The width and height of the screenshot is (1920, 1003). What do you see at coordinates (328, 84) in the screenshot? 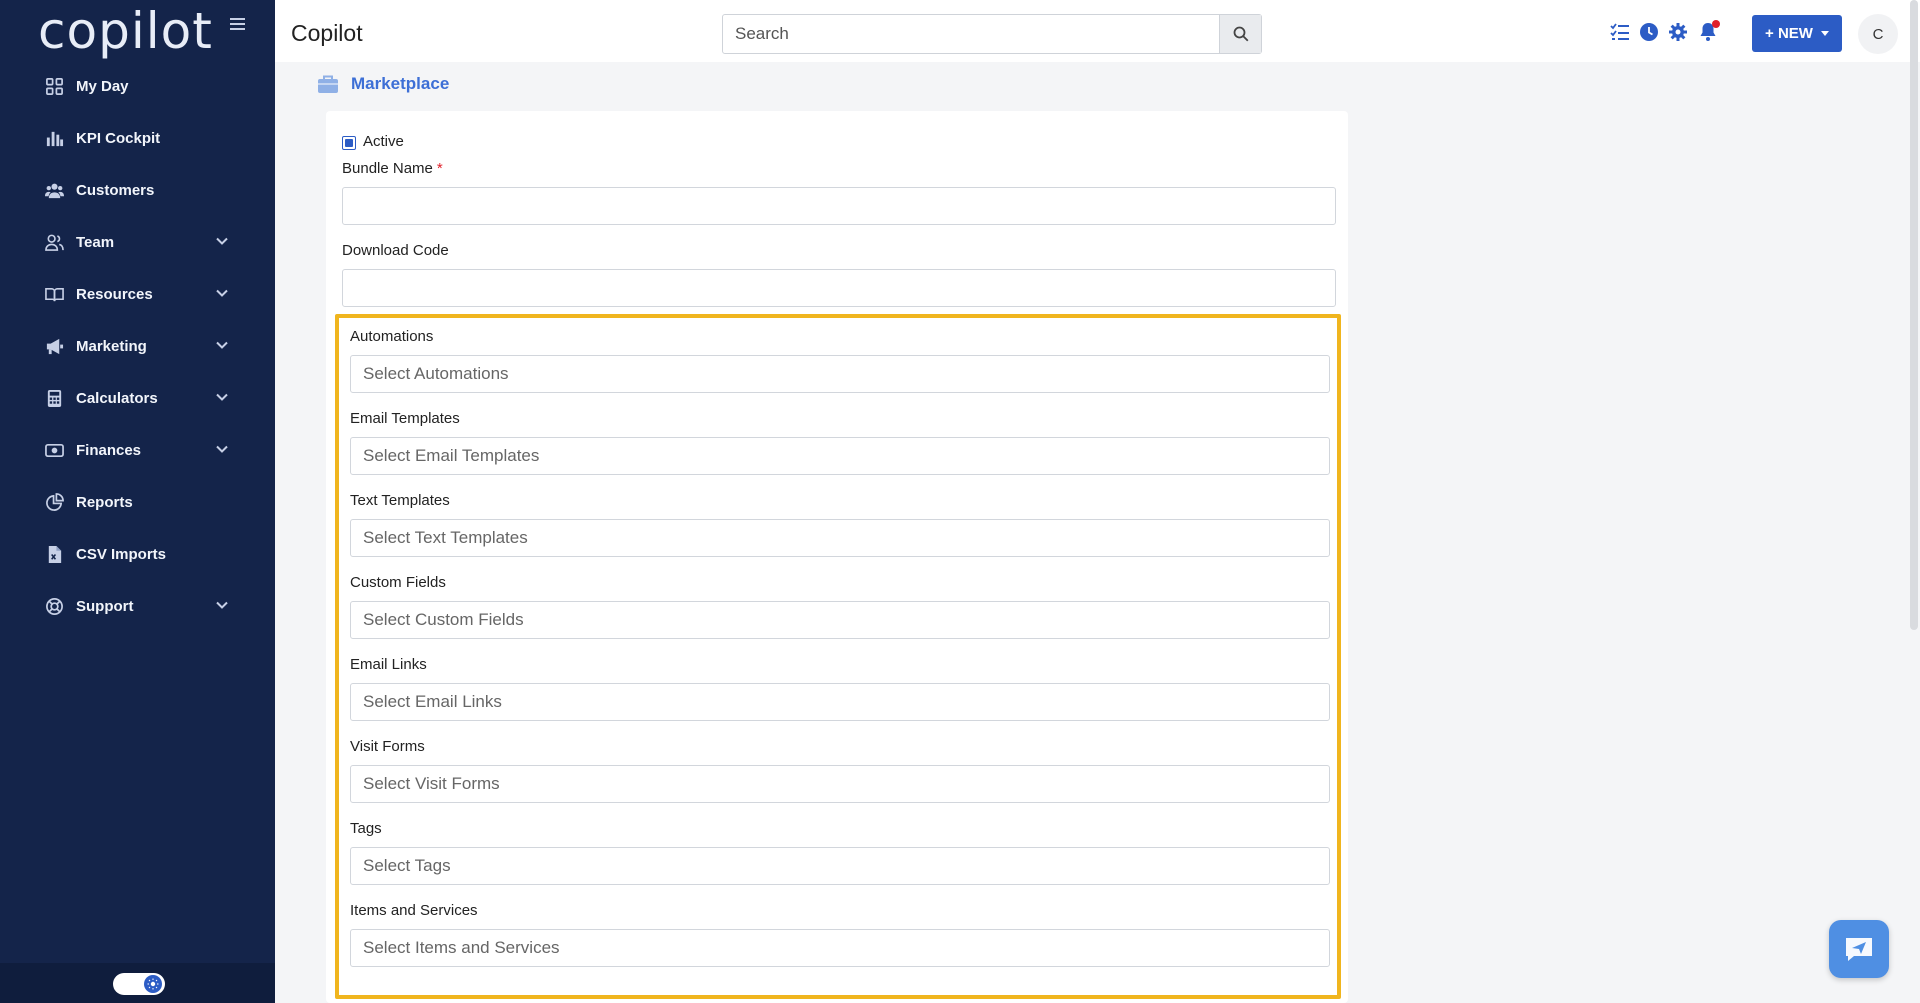
I see `briefcase-icon` at bounding box center [328, 84].